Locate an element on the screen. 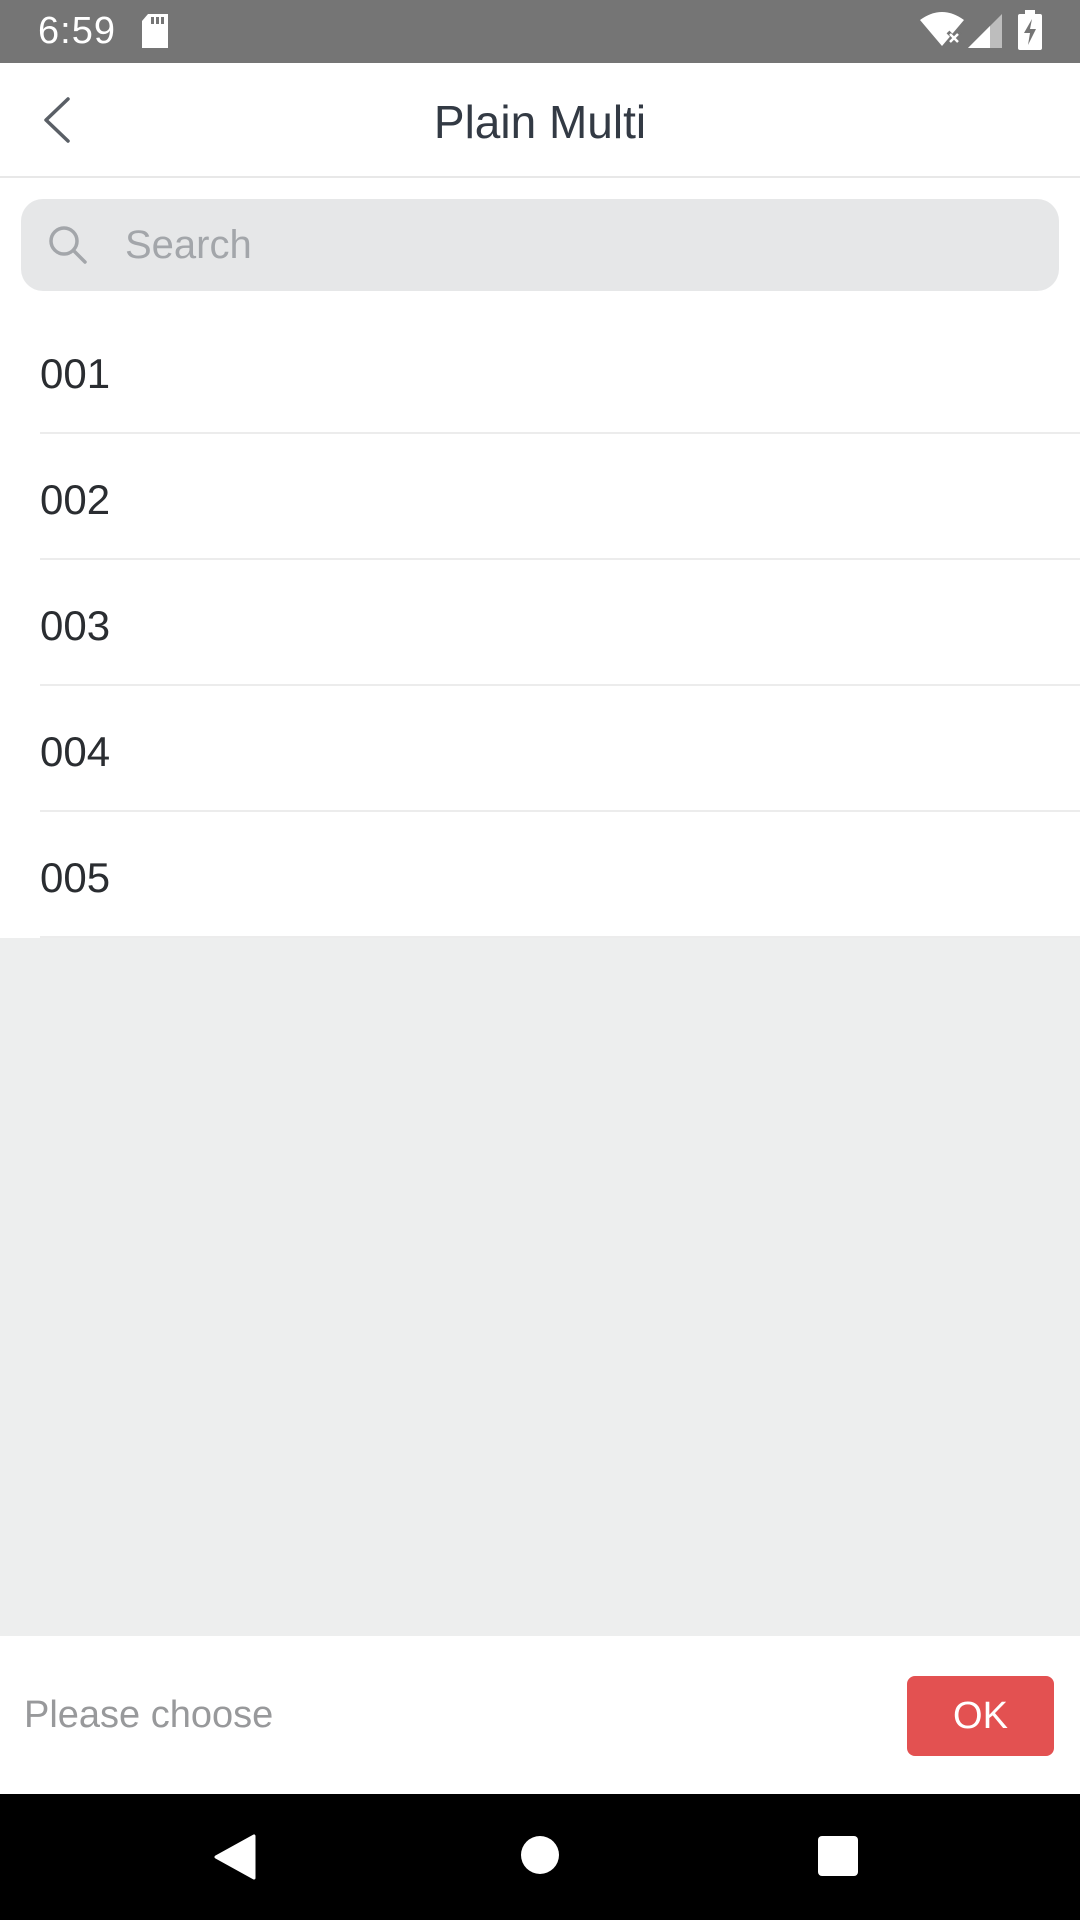 The image size is (1080, 1920). list-item: 001 is located at coordinates (540, 371).